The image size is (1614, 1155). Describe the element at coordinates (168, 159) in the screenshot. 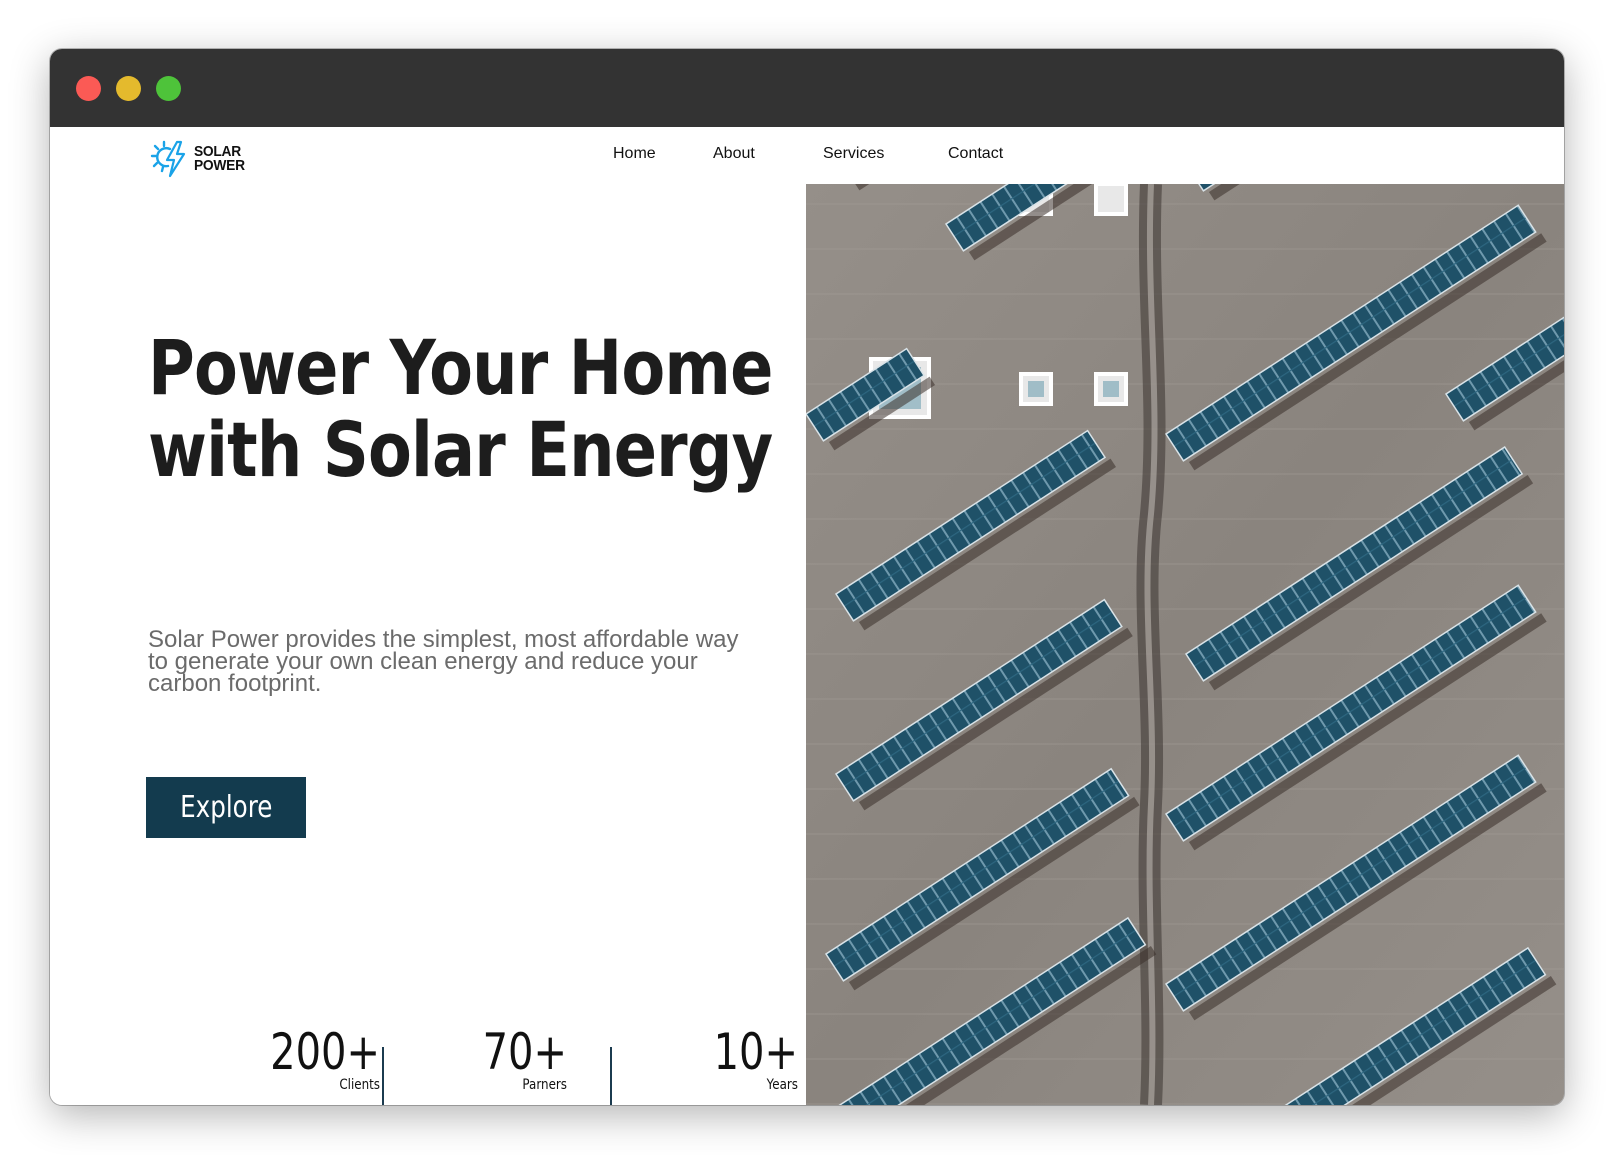

I see `solar-bolt-logo-icon` at that location.